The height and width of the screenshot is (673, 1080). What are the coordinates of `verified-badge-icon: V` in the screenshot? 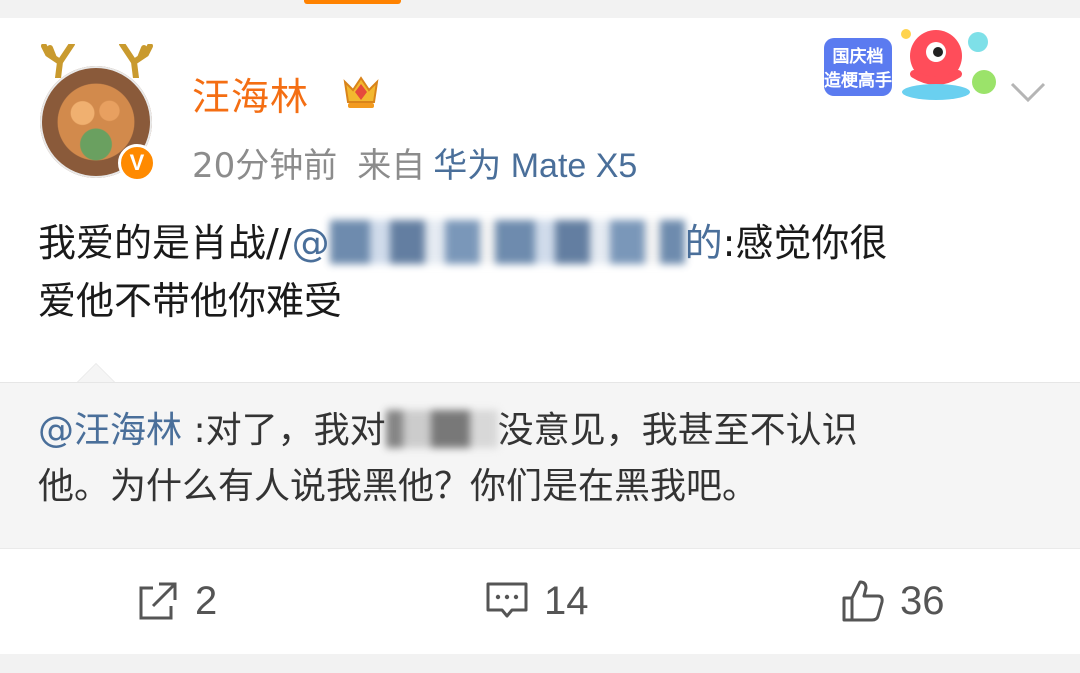 It's located at (137, 163).